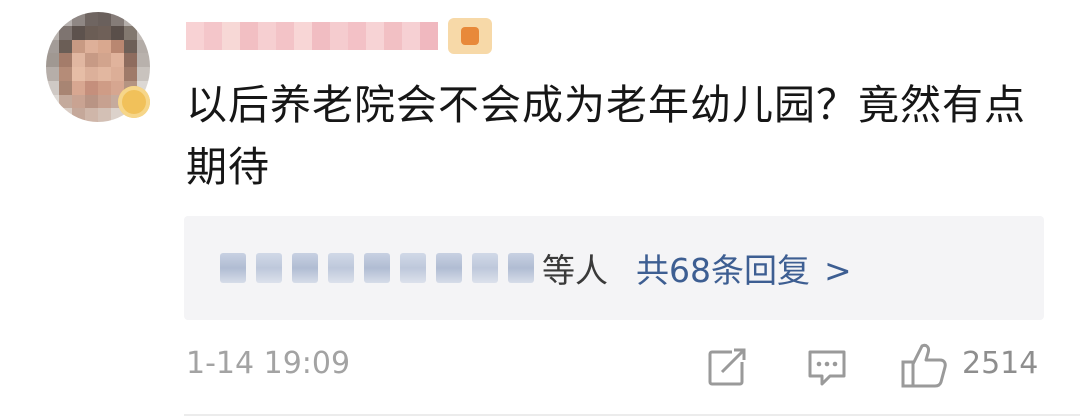  What do you see at coordinates (632, 415) in the screenshot?
I see `divider` at bounding box center [632, 415].